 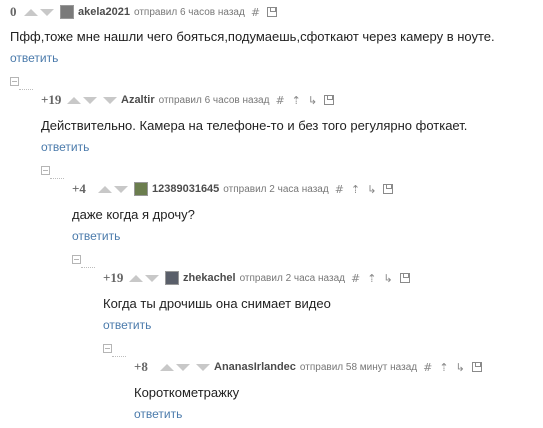 I want to click on comment-text: Когда ты дрочишь она снимает видео, so click(x=217, y=303).